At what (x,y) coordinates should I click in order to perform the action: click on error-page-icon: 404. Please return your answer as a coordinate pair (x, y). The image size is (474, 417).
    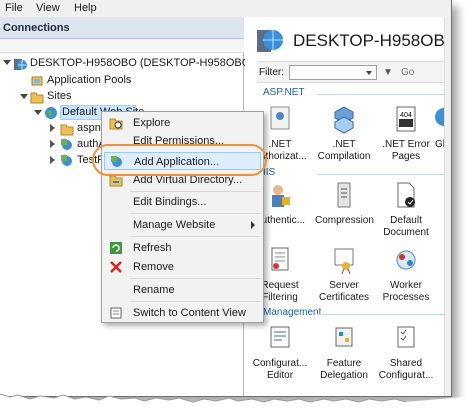
    Looking at the image, I should click on (406, 119).